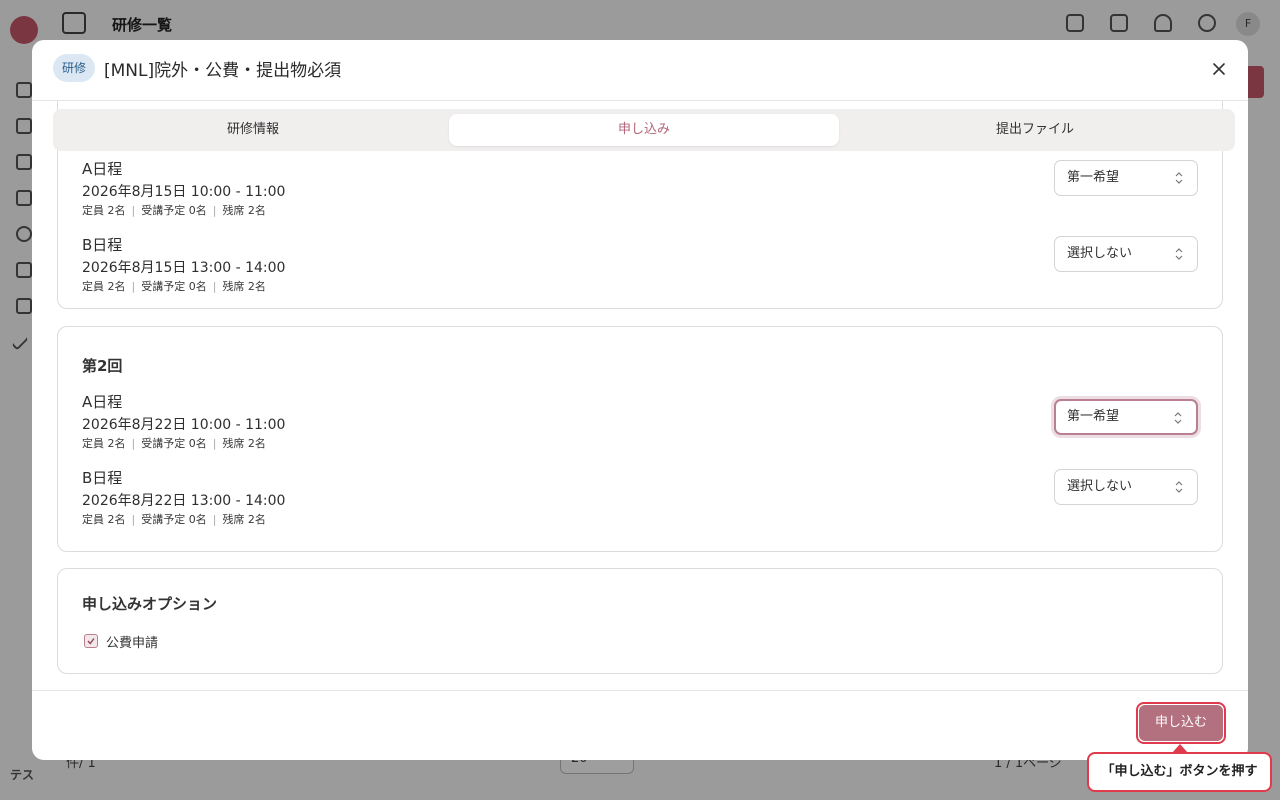  I want to click on close-button, so click(1219, 69).